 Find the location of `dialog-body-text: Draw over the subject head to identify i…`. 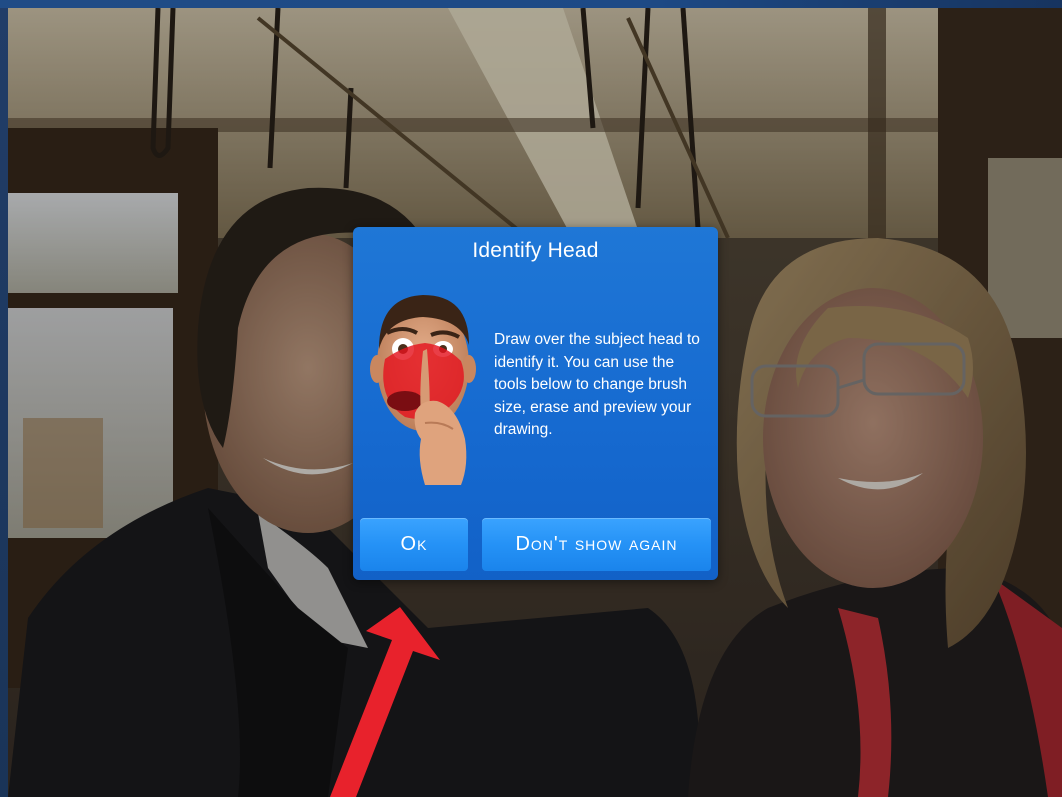

dialog-body-text: Draw over the subject head to identify i… is located at coordinates (597, 384).